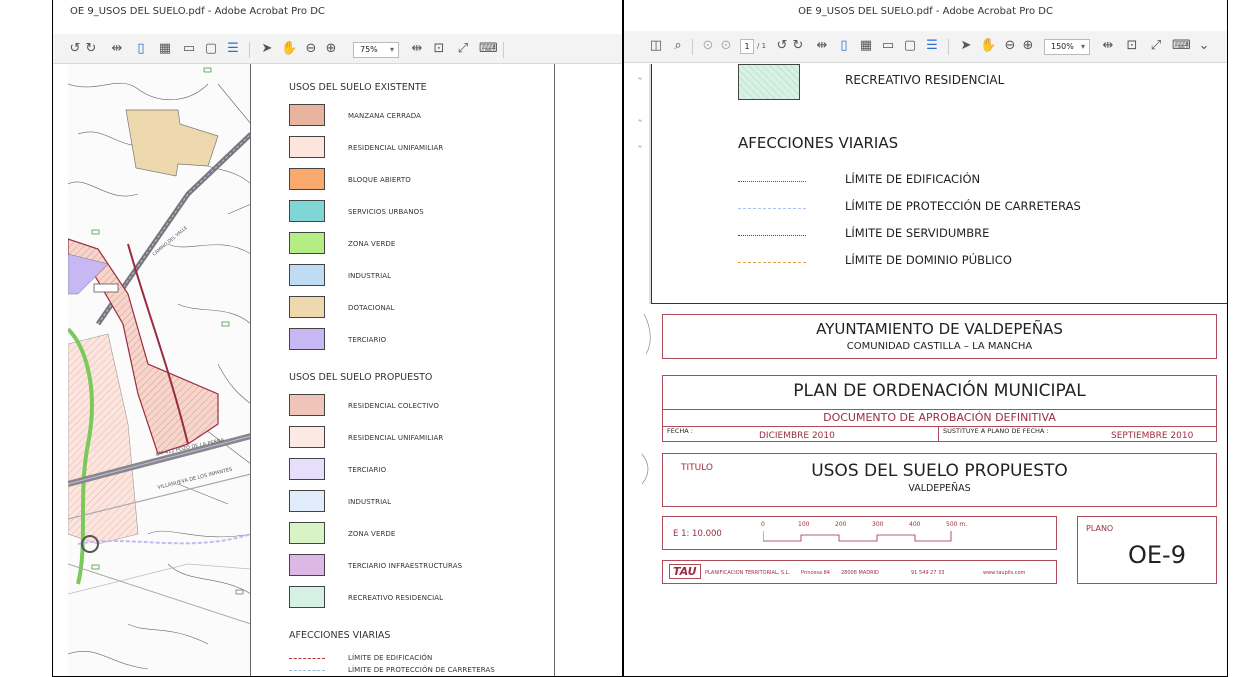 The image size is (1241, 677). I want to click on plano-box: PLANO OE-9, so click(1147, 550).